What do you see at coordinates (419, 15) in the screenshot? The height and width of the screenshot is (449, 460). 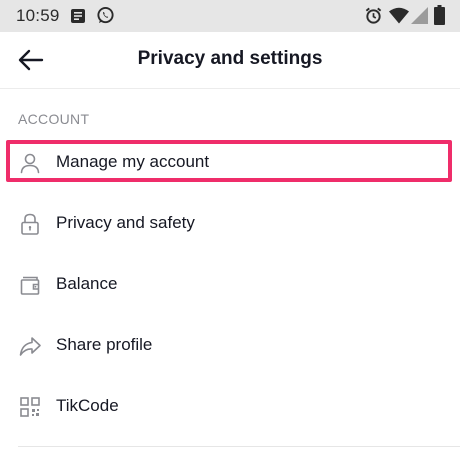 I see `signal-icon` at bounding box center [419, 15].